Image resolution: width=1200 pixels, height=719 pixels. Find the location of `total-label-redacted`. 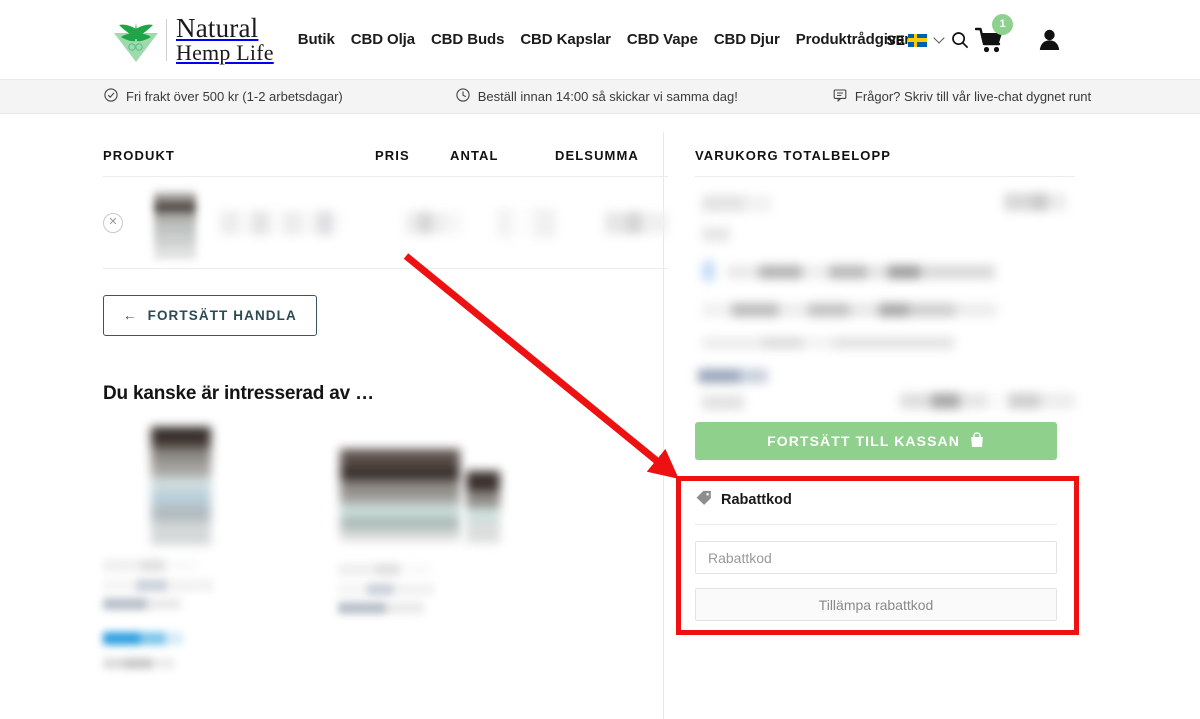

total-label-redacted is located at coordinates (723, 402).